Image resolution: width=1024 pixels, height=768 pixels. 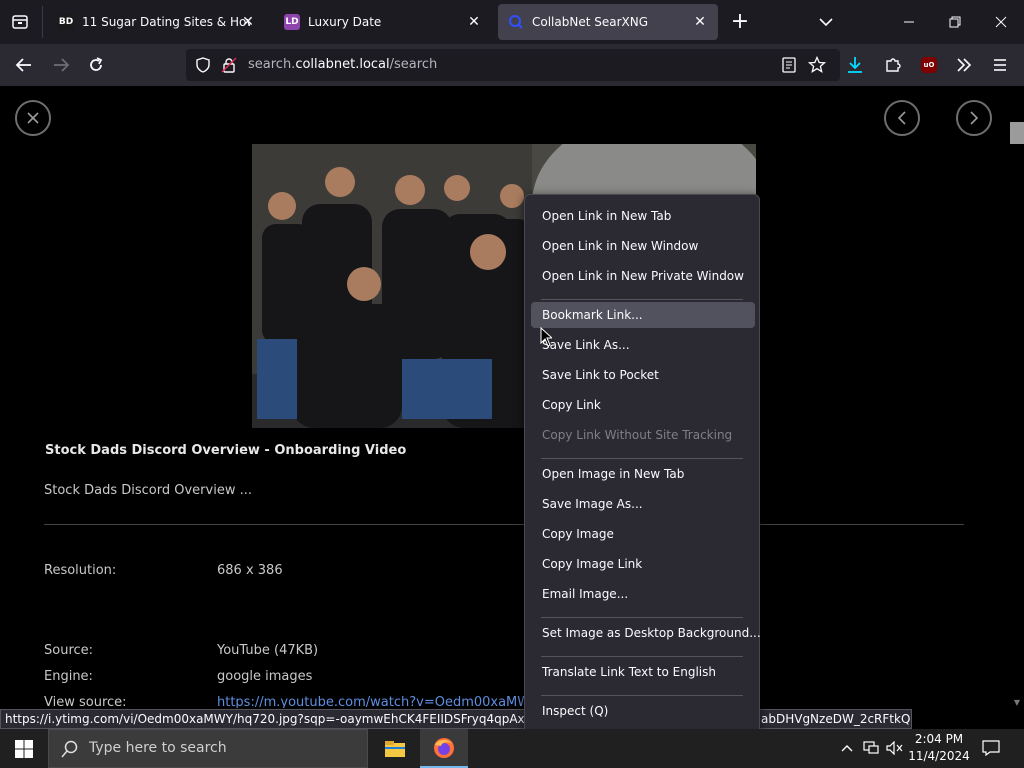 I want to click on navigation-toolbar: search.collabnet.local/search uO, so click(x=512, y=65).